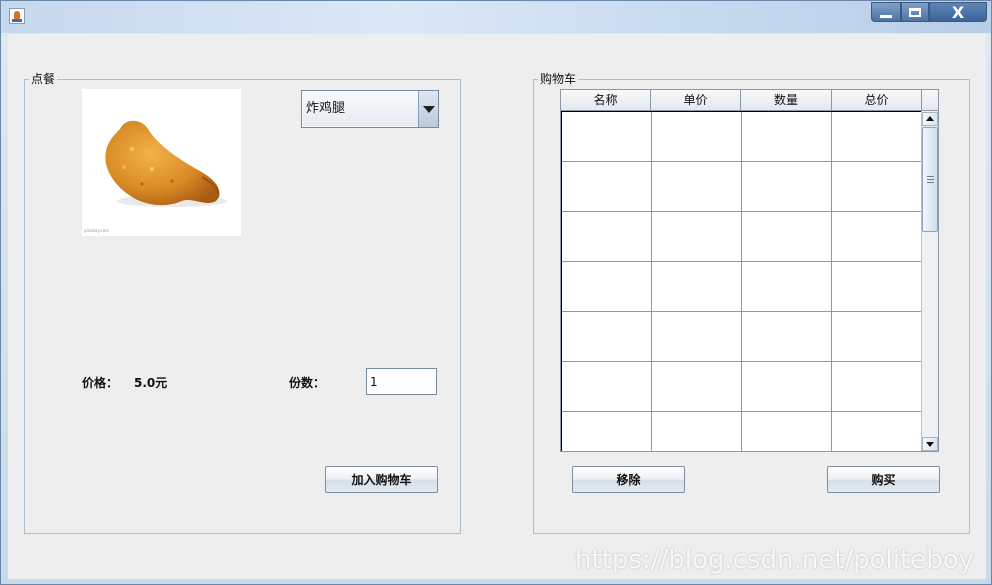  Describe the element at coordinates (886, 12) in the screenshot. I see `minimize-button` at that location.